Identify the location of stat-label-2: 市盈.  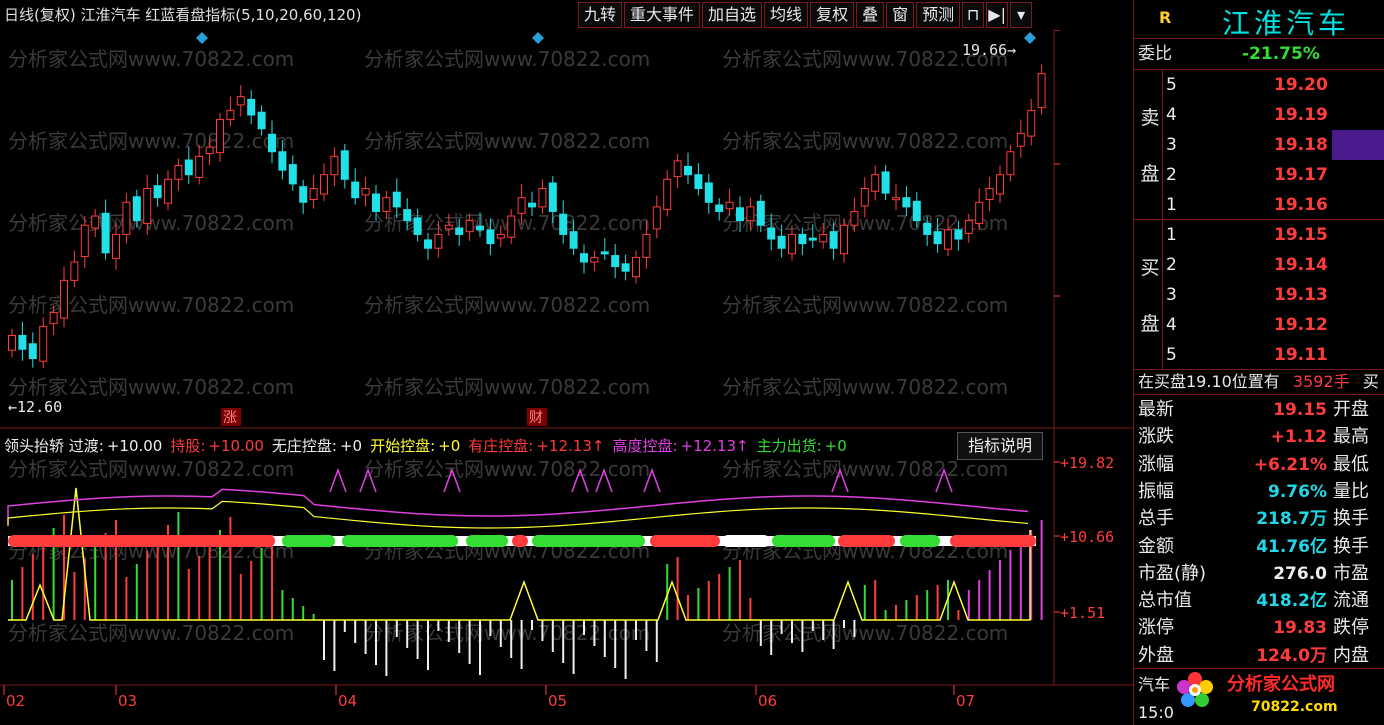
(1351, 573).